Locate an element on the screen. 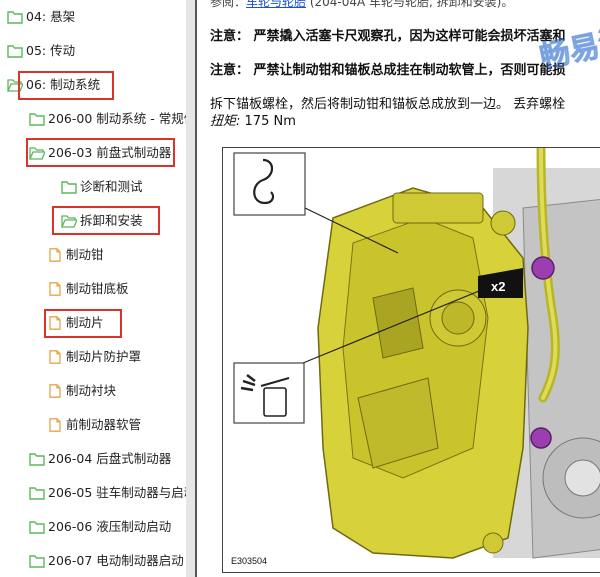 This screenshot has height=577, width=600. torque-value: 175 Nm is located at coordinates (270, 121).